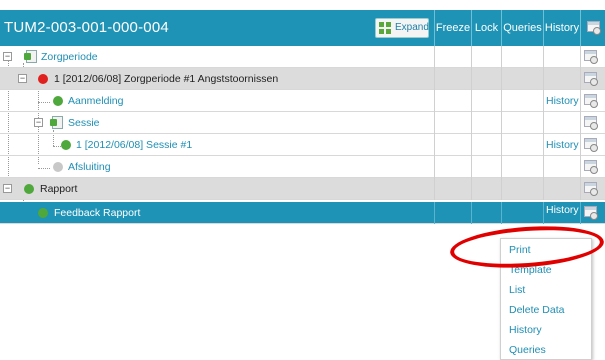  What do you see at coordinates (86, 27) in the screenshot?
I see `subject-title: TUM2-003-001-000-004` at bounding box center [86, 27].